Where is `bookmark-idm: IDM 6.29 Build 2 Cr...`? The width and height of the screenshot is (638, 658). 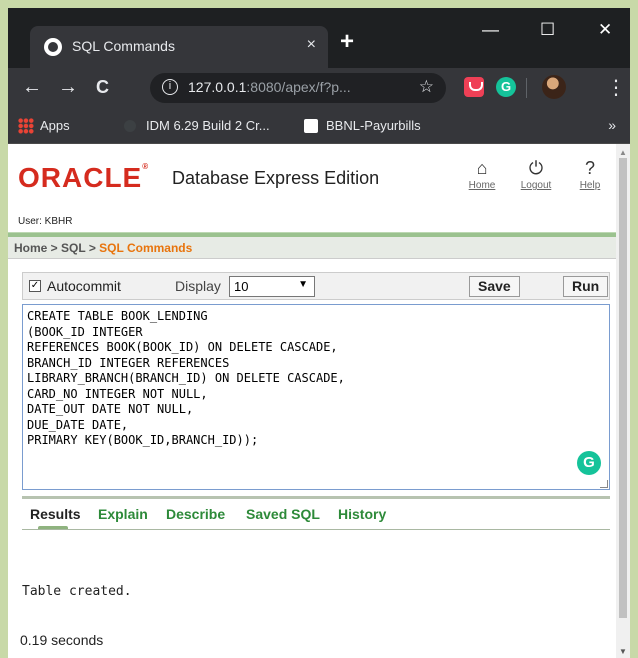 bookmark-idm: IDM 6.29 Build 2 Cr... is located at coordinates (208, 125).